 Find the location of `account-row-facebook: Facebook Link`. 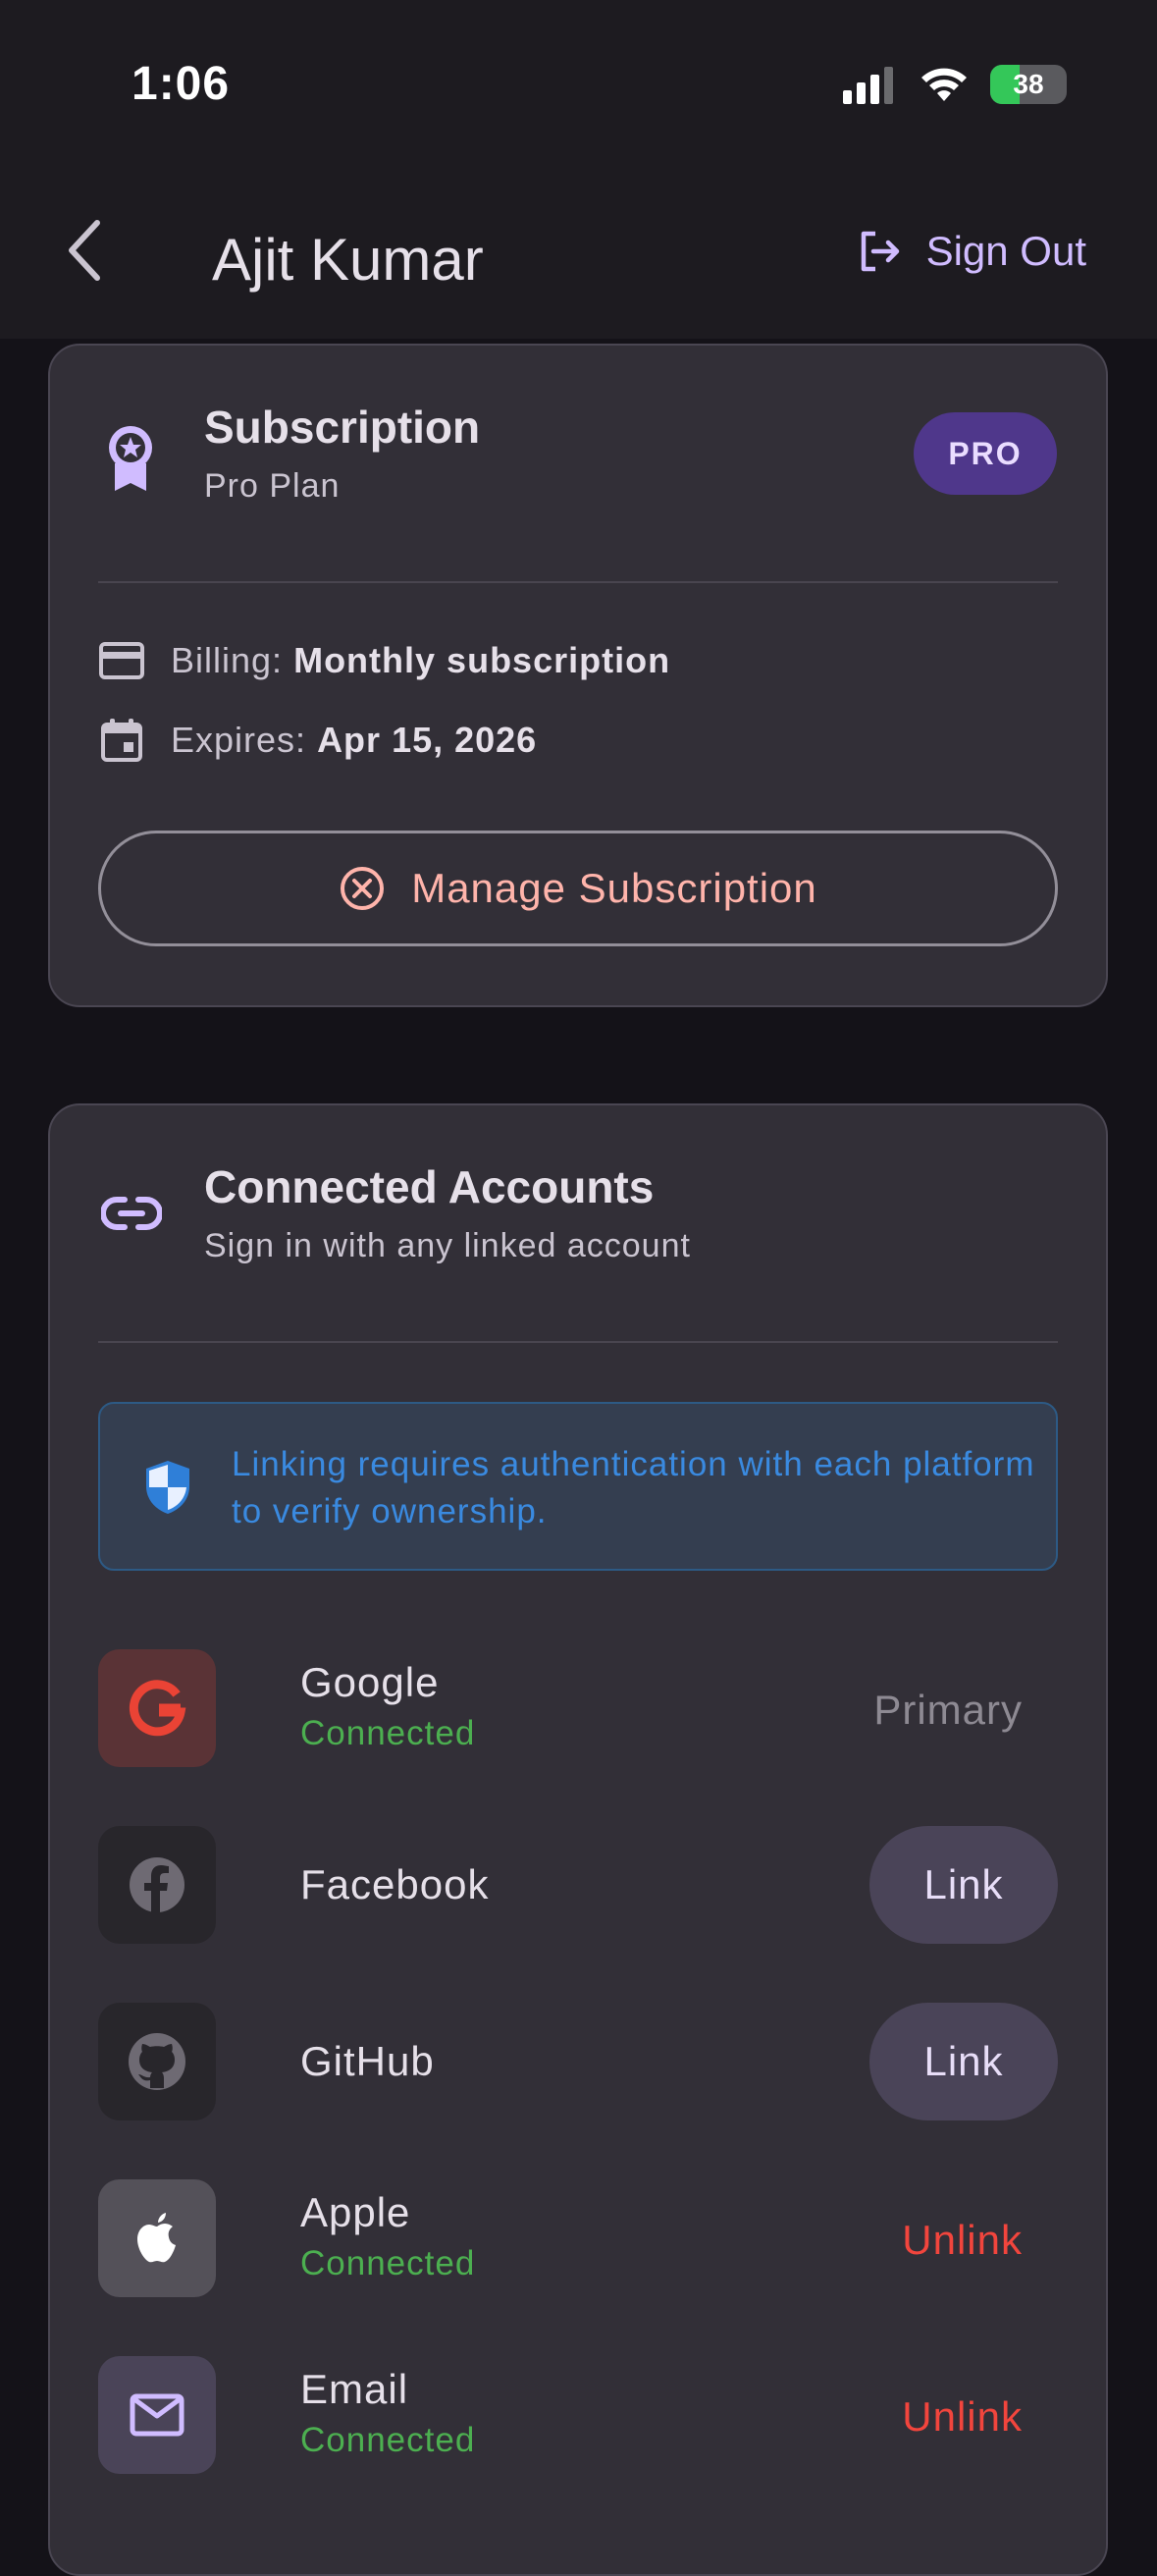

account-row-facebook: Facebook Link is located at coordinates (578, 1885).